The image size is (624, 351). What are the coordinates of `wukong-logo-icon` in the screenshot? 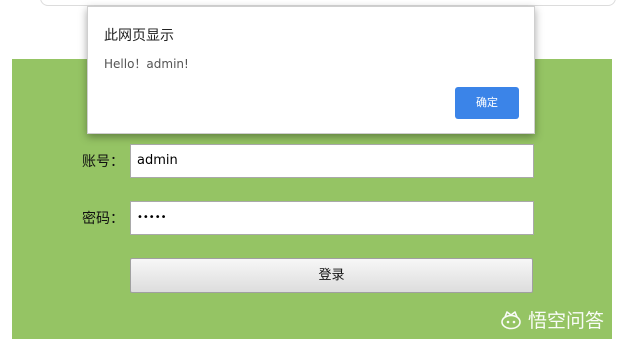 It's located at (511, 319).